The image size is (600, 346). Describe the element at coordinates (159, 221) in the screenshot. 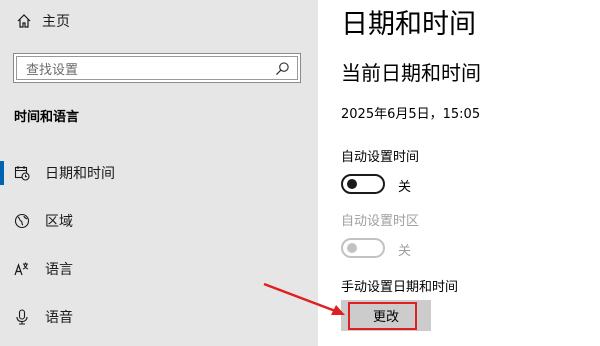

I see `sidebar-item-region: 区域` at that location.